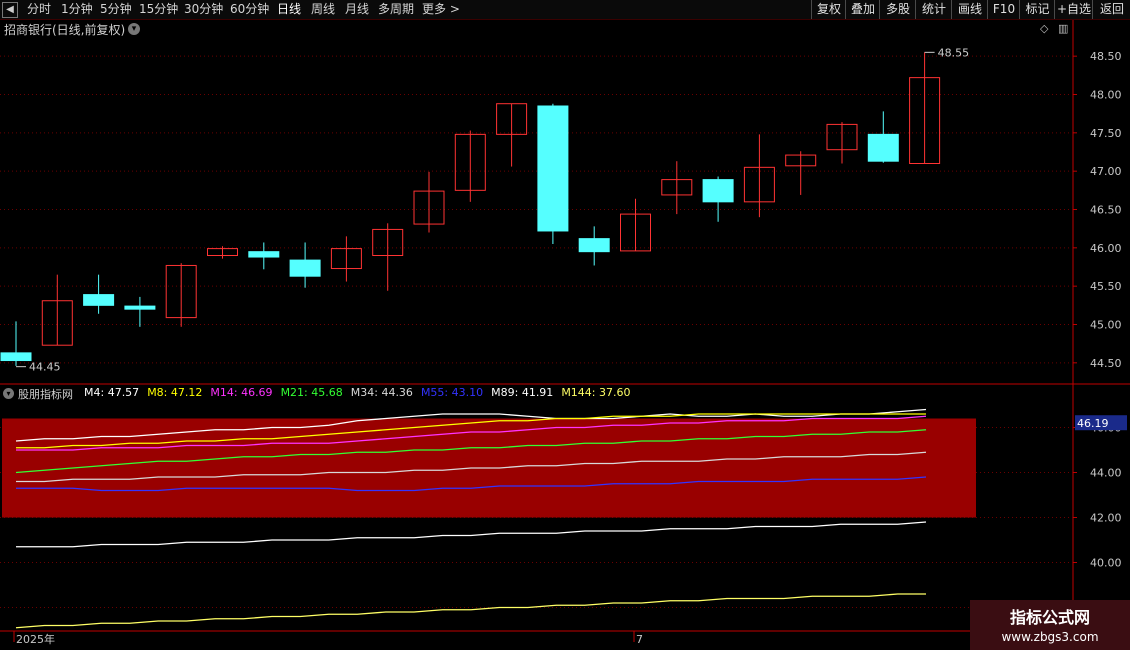 The height and width of the screenshot is (650, 1130). What do you see at coordinates (1050, 637) in the screenshot?
I see `watermark-url: www.zbgs3.com` at bounding box center [1050, 637].